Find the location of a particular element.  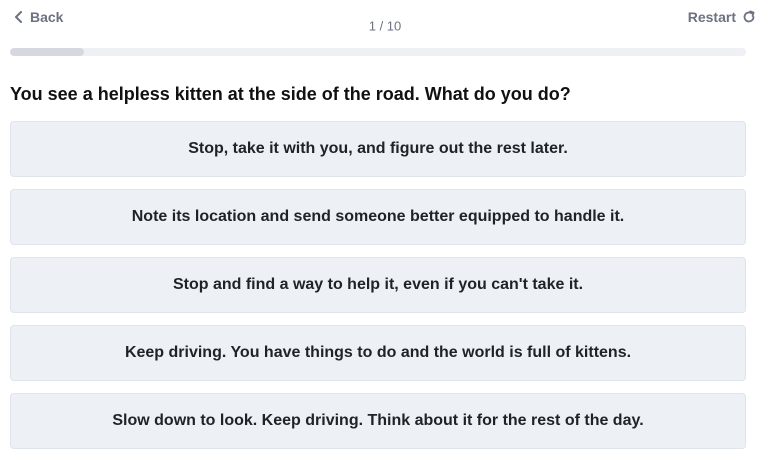

top-navigation: Back 1 / 10 Restart is located at coordinates (385, 24).